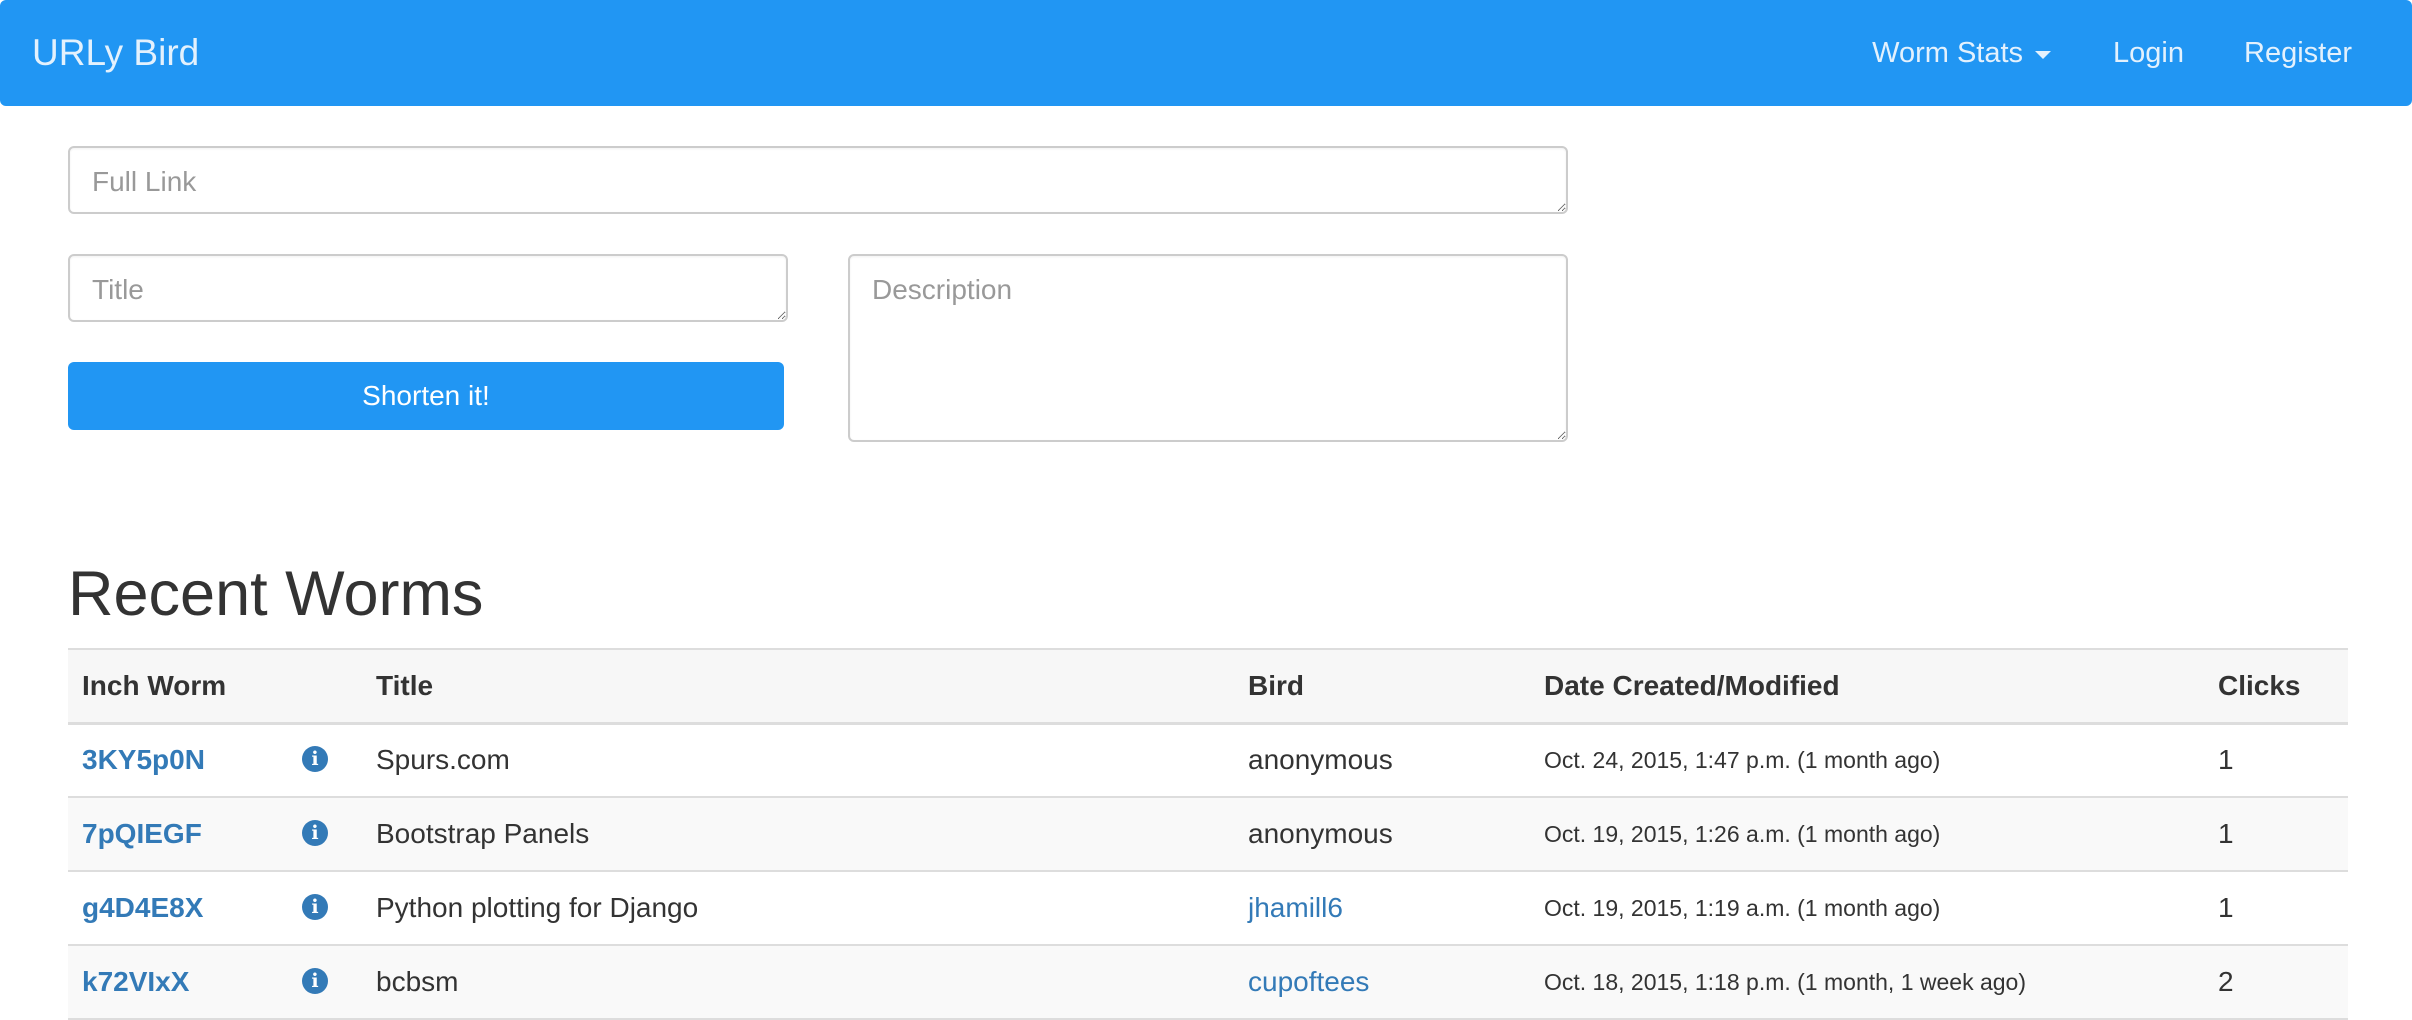  I want to click on bird-user-link: cupoftees, so click(1308, 981).